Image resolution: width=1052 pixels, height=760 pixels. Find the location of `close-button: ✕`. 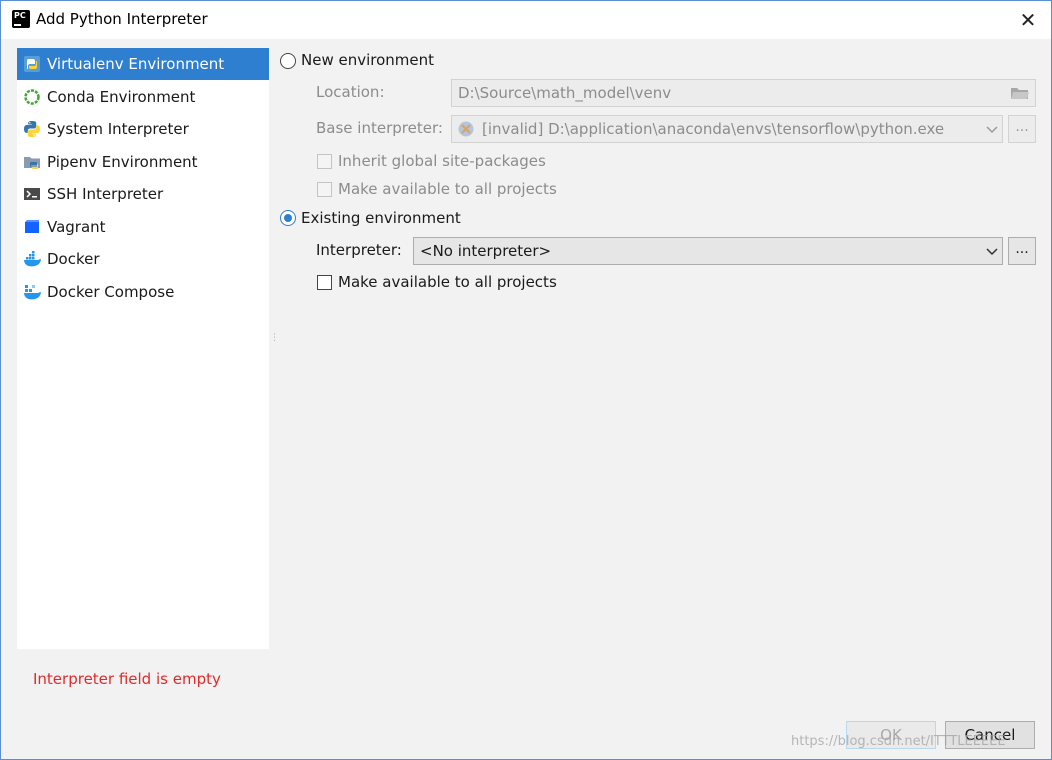

close-button: ✕ is located at coordinates (1028, 20).